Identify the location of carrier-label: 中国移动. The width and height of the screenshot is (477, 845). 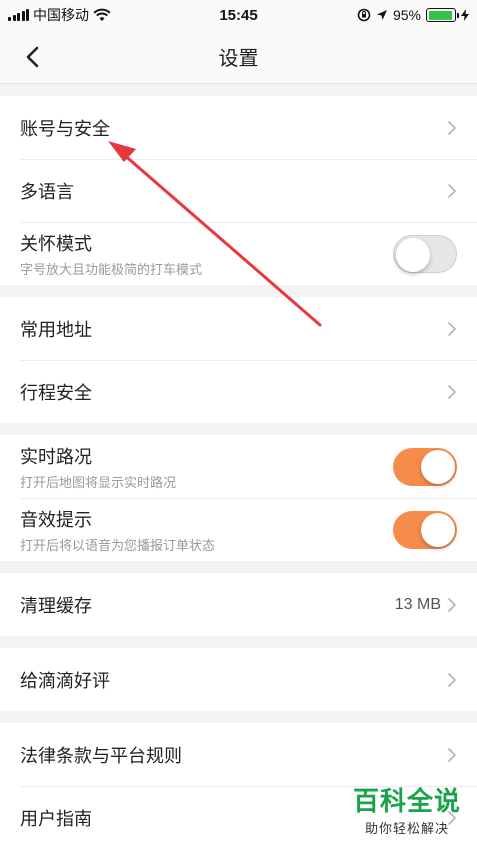
(61, 15).